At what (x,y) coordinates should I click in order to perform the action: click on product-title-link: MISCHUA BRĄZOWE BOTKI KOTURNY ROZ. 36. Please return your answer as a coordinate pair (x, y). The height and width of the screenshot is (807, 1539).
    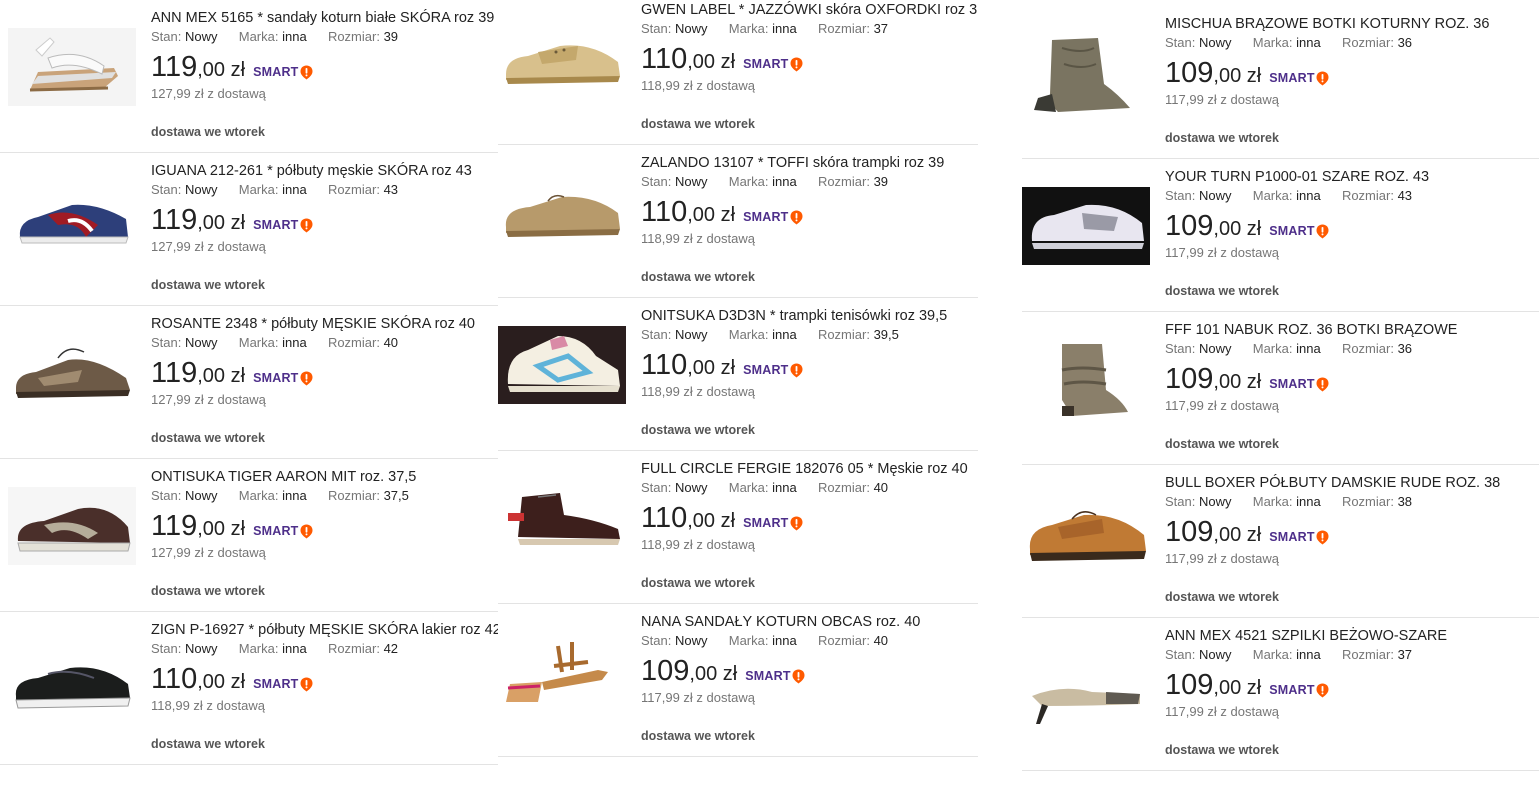
    Looking at the image, I should click on (1350, 24).